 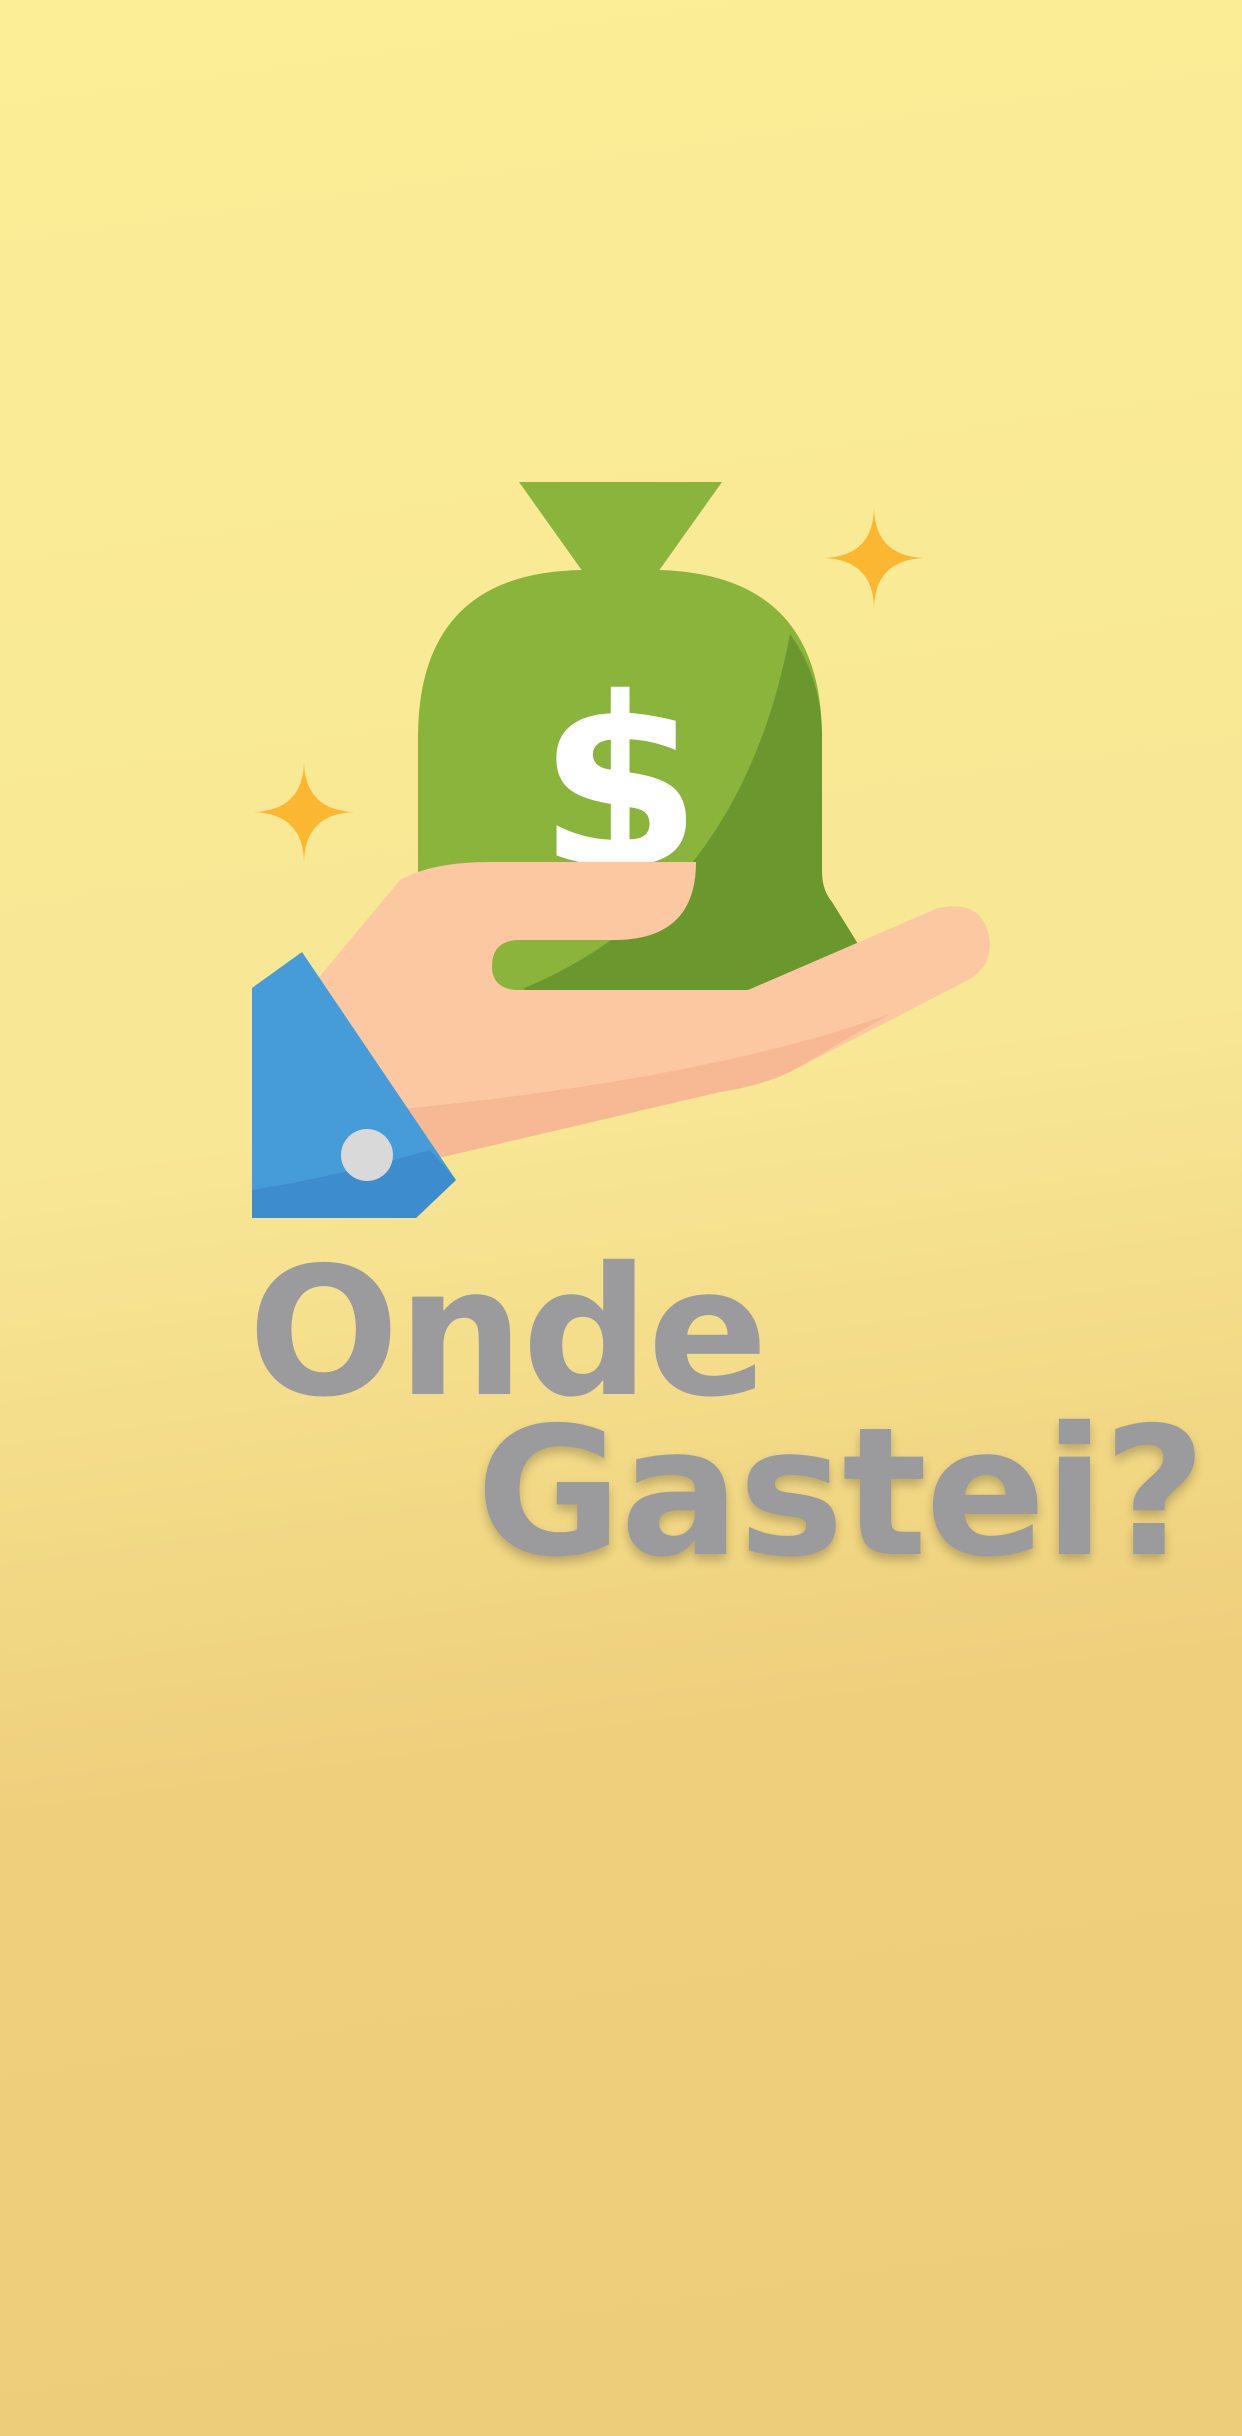 What do you see at coordinates (841, 1492) in the screenshot?
I see `title-word-gastei: Gastei?` at bounding box center [841, 1492].